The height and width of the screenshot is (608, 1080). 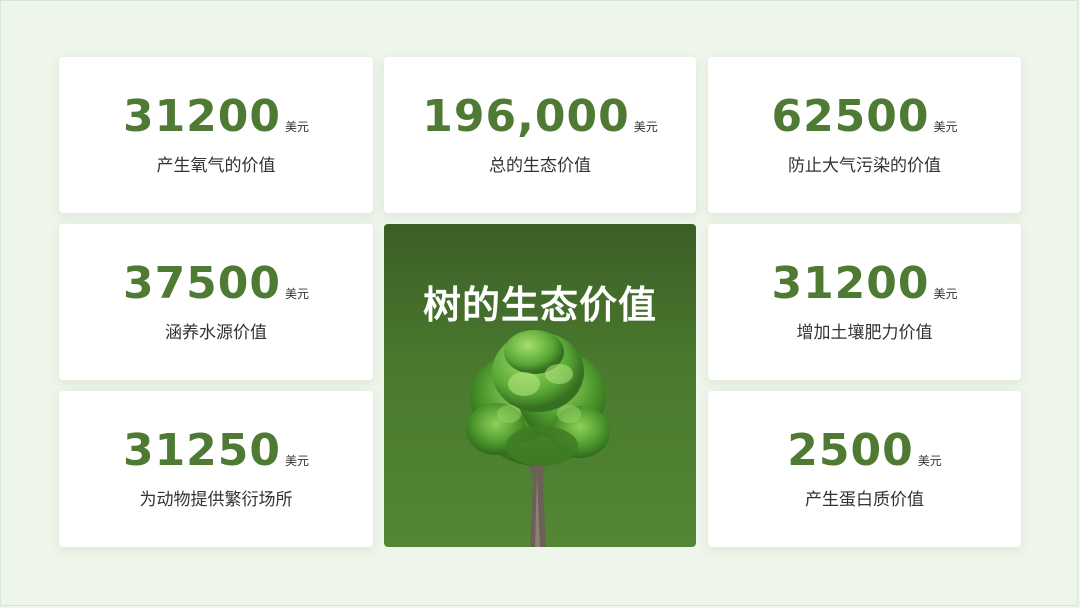 What do you see at coordinates (526, 116) in the screenshot?
I see `value-number: 196,000` at bounding box center [526, 116].